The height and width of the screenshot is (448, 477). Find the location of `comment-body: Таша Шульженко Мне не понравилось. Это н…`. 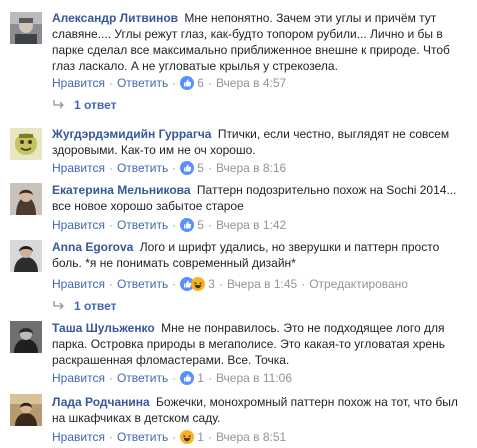

comment-body: Таша Шульженко Мне не понравилось. Это н… is located at coordinates (261, 344).